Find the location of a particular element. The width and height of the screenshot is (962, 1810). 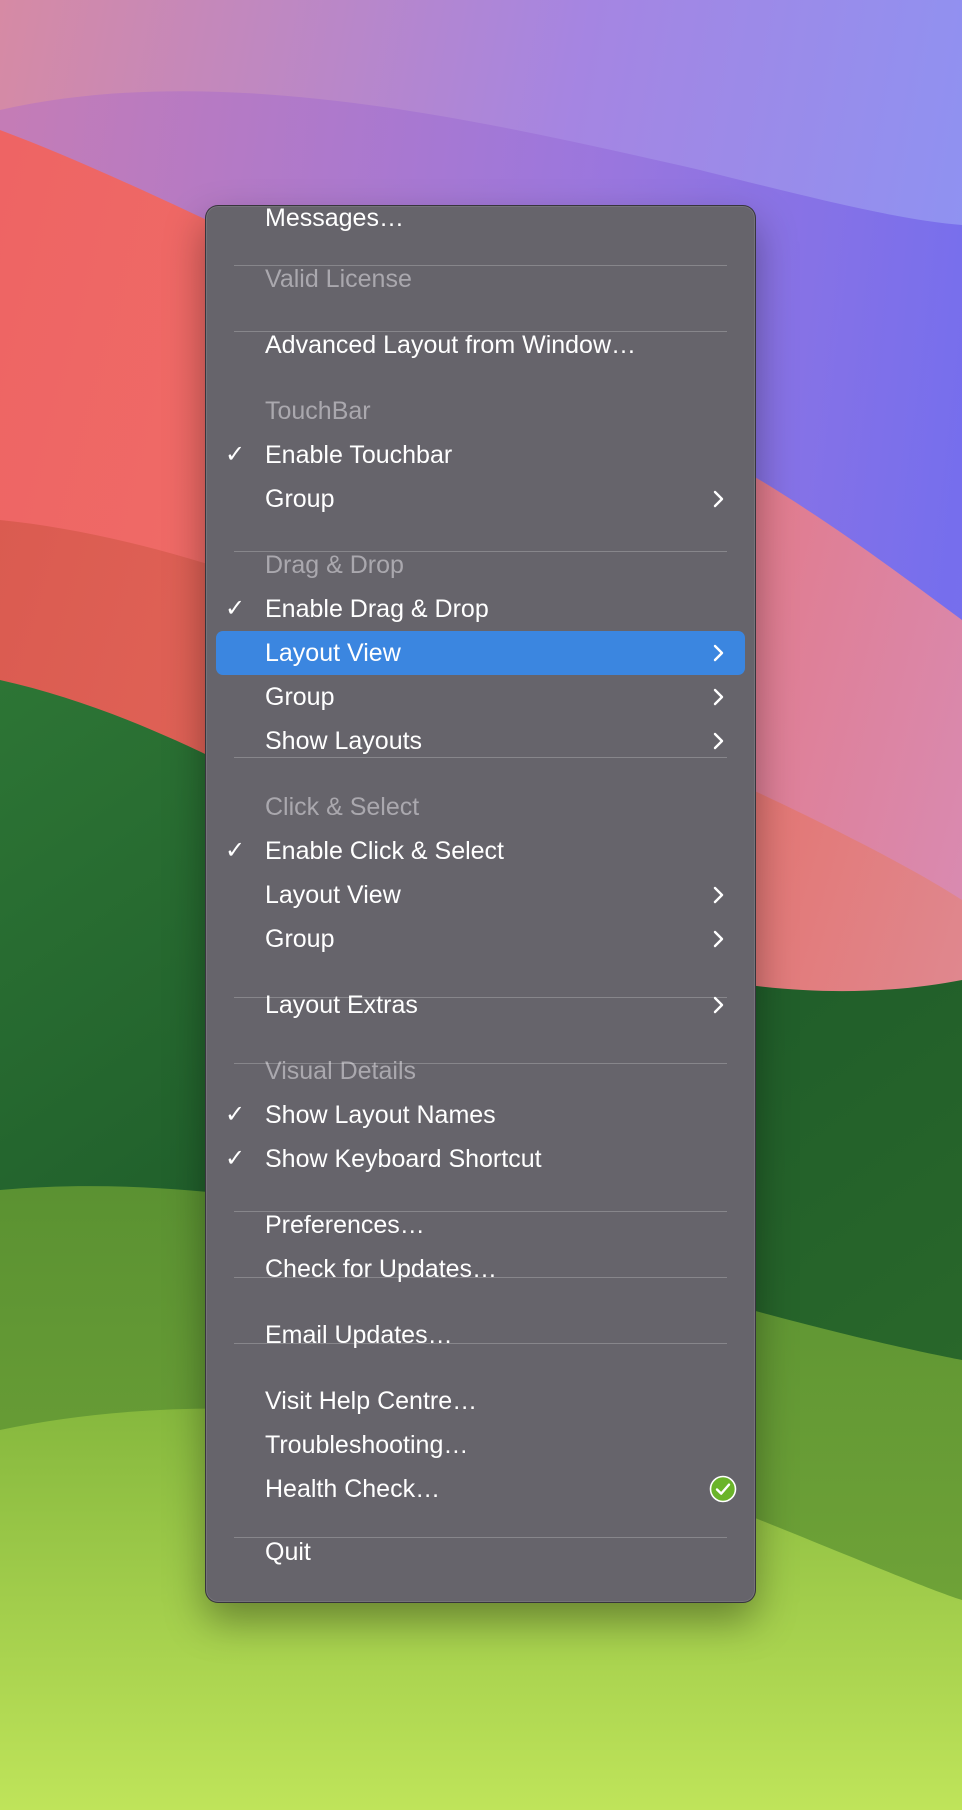

menu-section-header-dragdrop-header: Drag & Drop is located at coordinates (480, 565).